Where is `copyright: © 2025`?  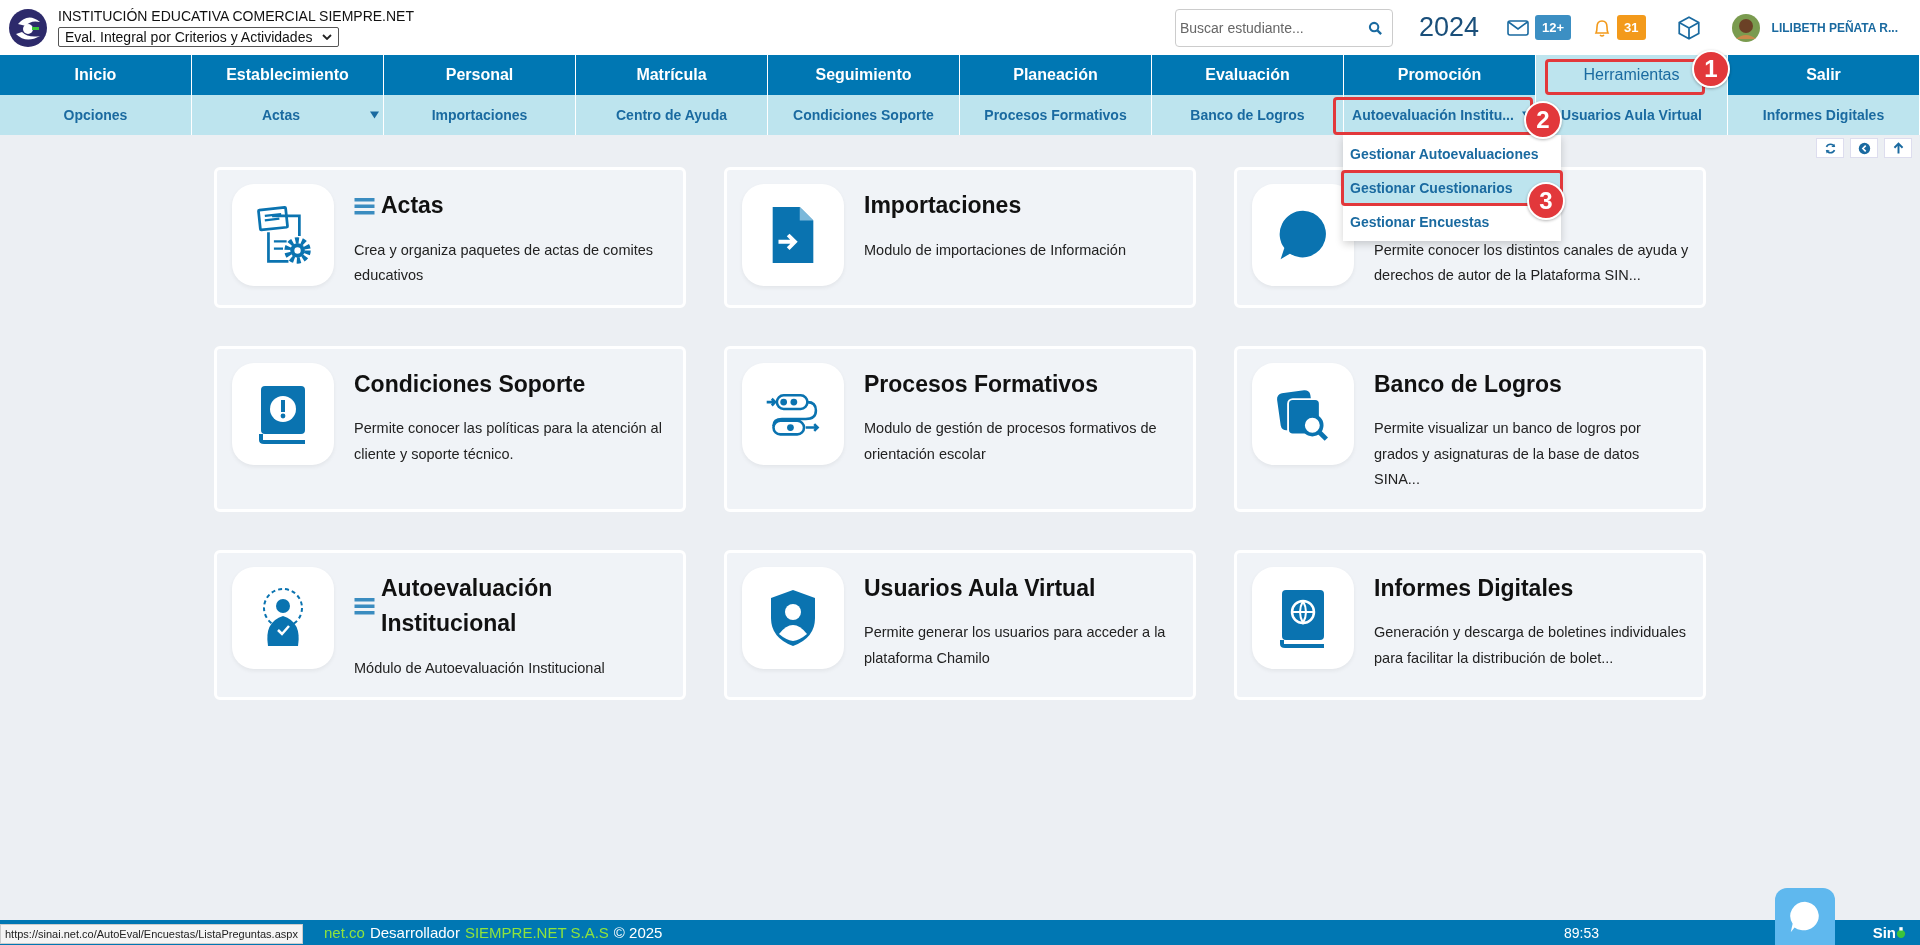
copyright: © 2025 is located at coordinates (638, 932).